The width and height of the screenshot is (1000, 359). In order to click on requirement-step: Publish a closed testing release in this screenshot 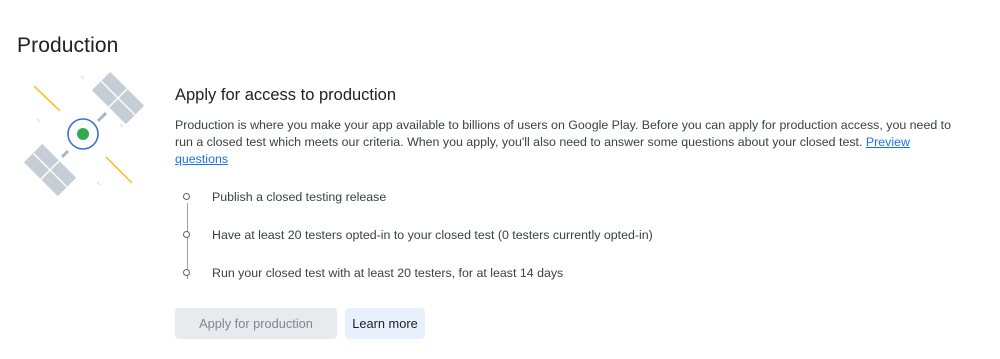, I will do `click(579, 208)`.